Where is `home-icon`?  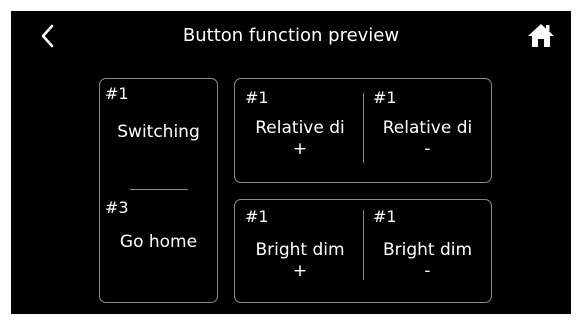
home-icon is located at coordinates (541, 35).